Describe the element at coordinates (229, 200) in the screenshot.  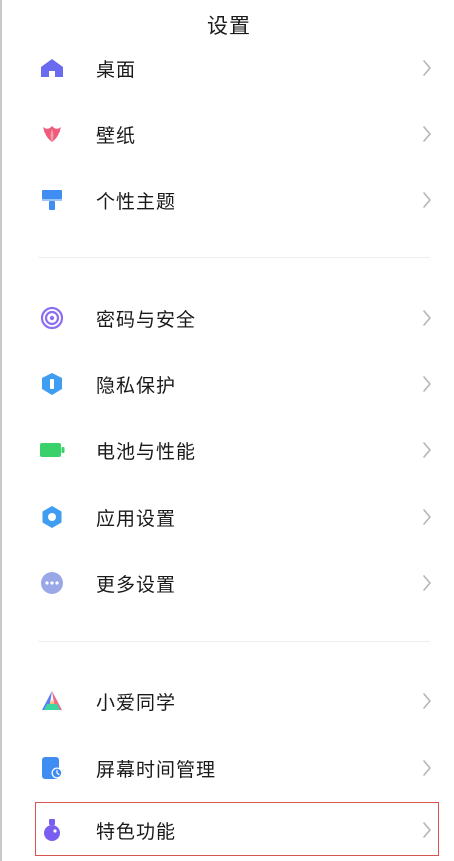
I see `settings-item-theme: 个性主题` at that location.